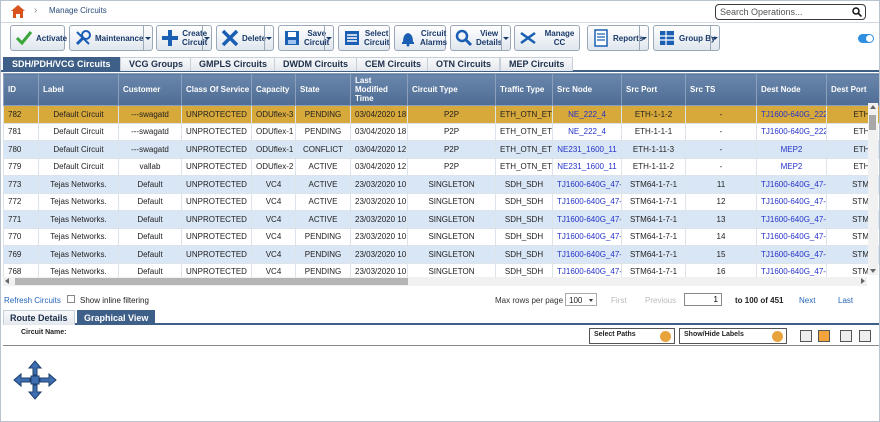  Describe the element at coordinates (216, 184) in the screenshot. I see `table-cell: UNPROTECTED` at that location.